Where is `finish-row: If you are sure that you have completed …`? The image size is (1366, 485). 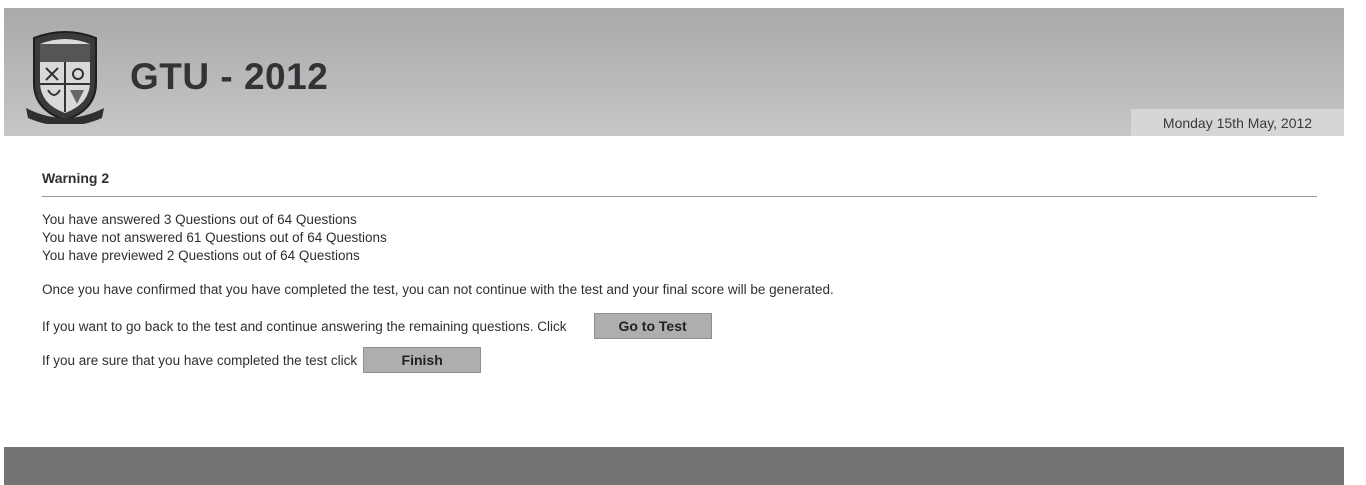
finish-row: If you are sure that you have completed … is located at coordinates (679, 360).